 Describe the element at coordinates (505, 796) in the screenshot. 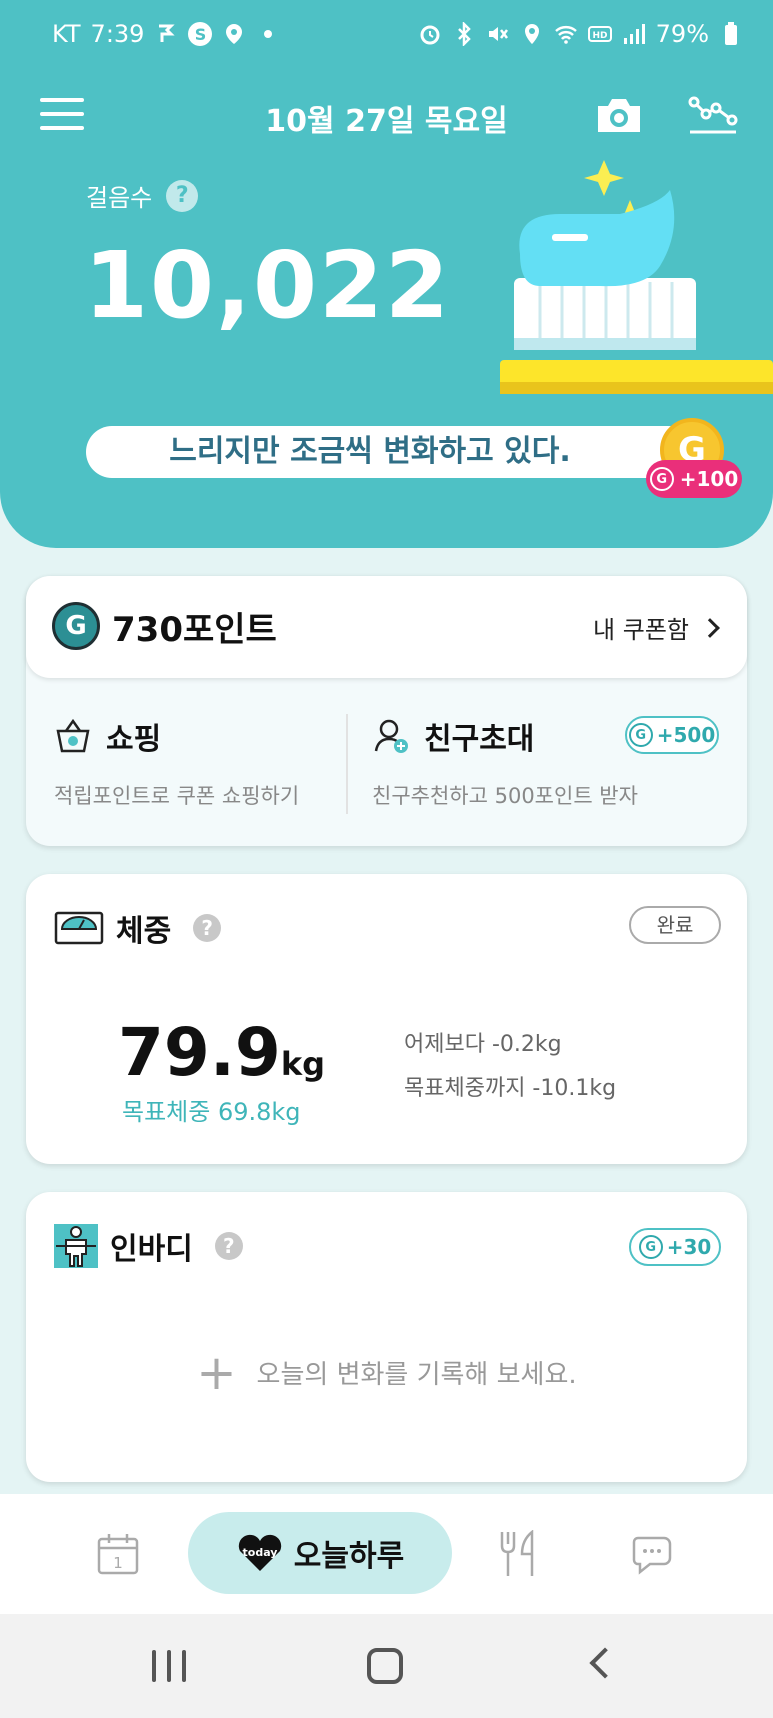

I see `invite-description: 친구추천하고 500포인트 받자` at that location.